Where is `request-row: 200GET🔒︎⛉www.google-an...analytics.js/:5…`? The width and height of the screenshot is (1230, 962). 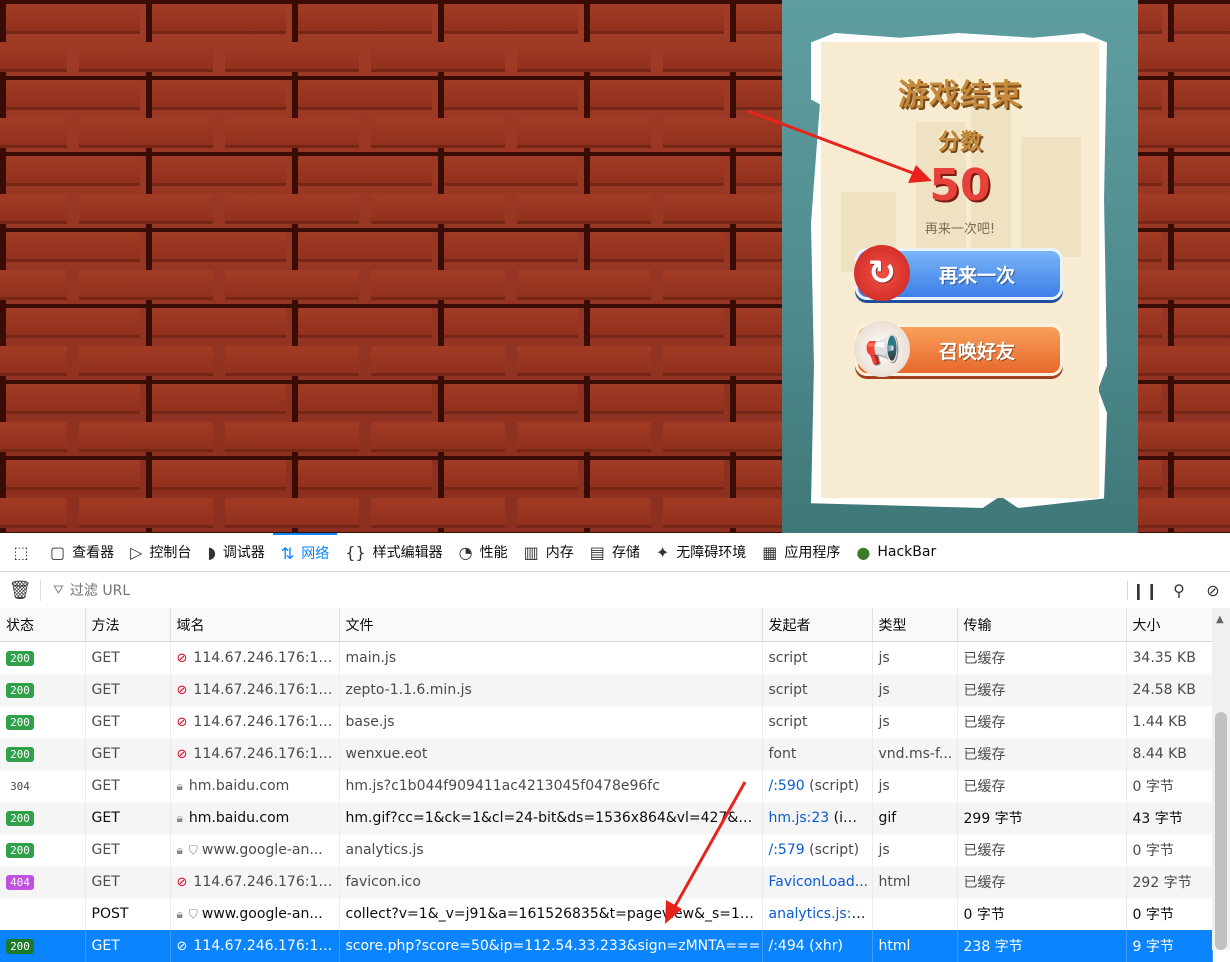 request-row: 200GET🔒︎⛉www.google-an...analytics.js/:5… is located at coordinates (606, 850).